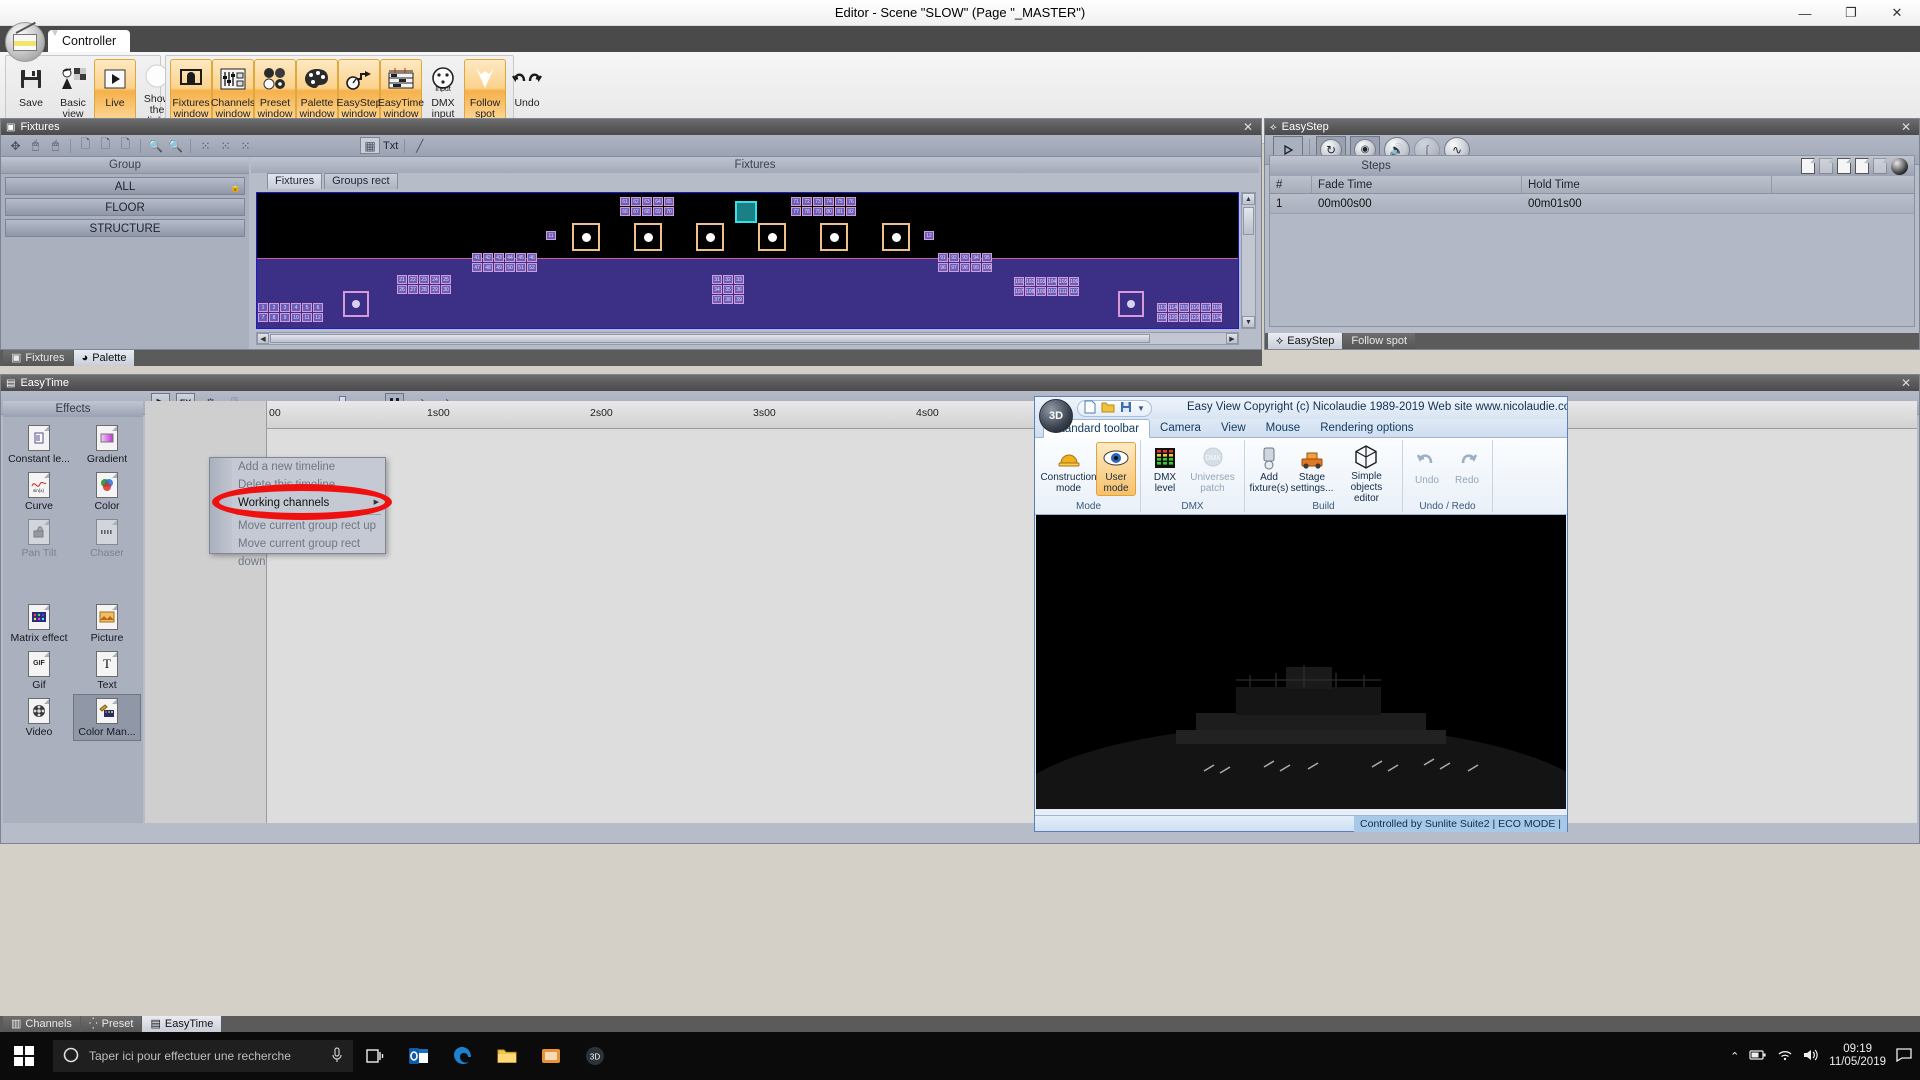  What do you see at coordinates (1379, 341) in the screenshot?
I see `bottom-tab-follow-spot: Follow spot` at bounding box center [1379, 341].